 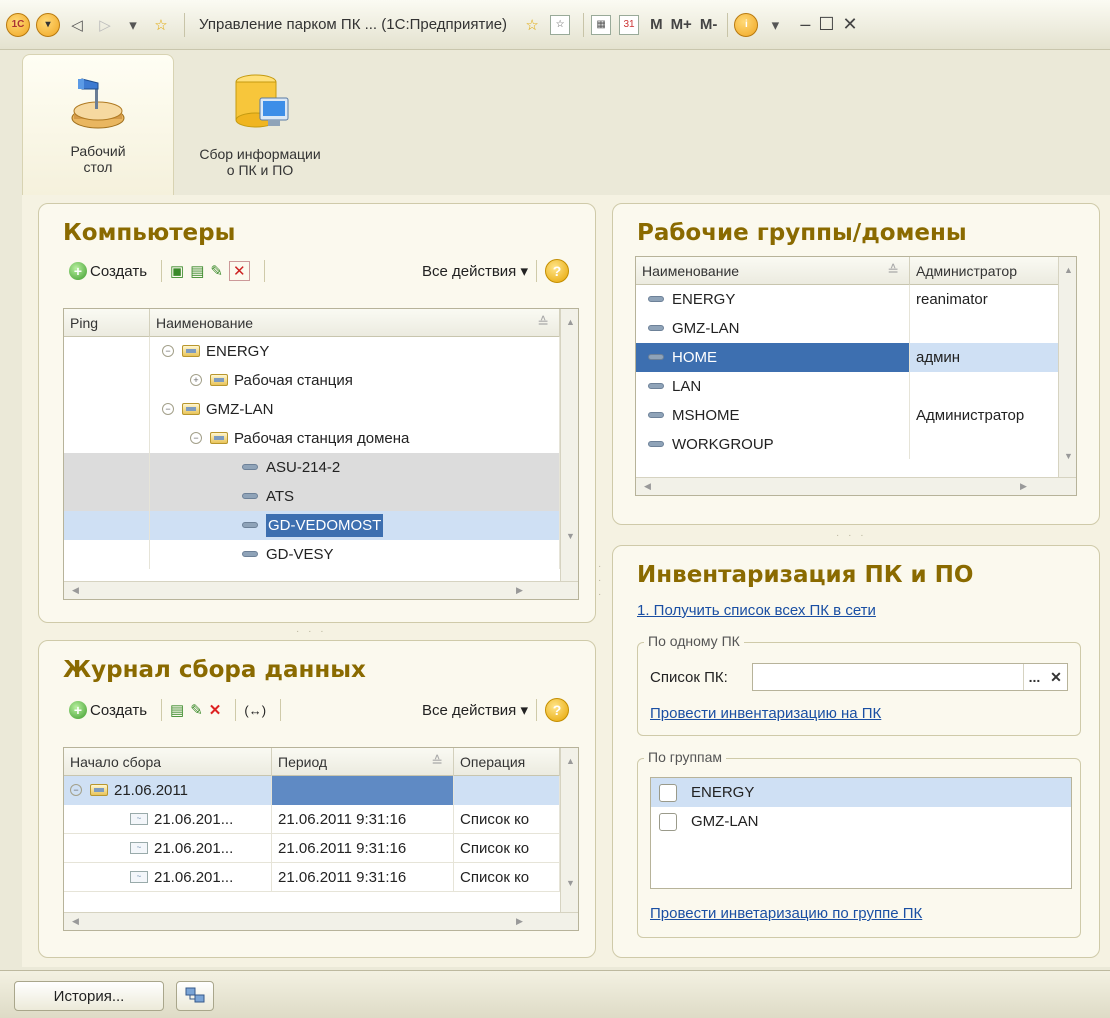 I want to click on col-name: Наименование ≙, so click(x=355, y=323).